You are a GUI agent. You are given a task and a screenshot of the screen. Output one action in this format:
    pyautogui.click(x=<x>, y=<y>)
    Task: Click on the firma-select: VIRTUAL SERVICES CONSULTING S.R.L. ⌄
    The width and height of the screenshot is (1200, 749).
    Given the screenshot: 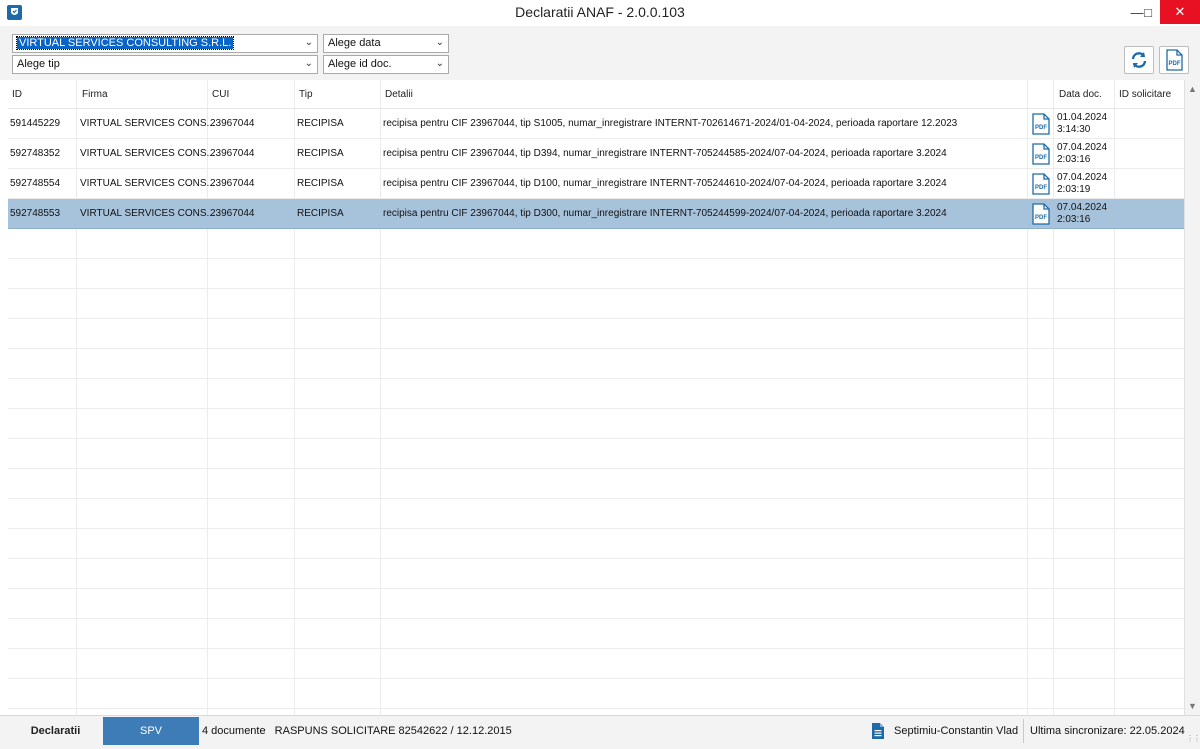 What is the action you would take?
    pyautogui.click(x=165, y=43)
    